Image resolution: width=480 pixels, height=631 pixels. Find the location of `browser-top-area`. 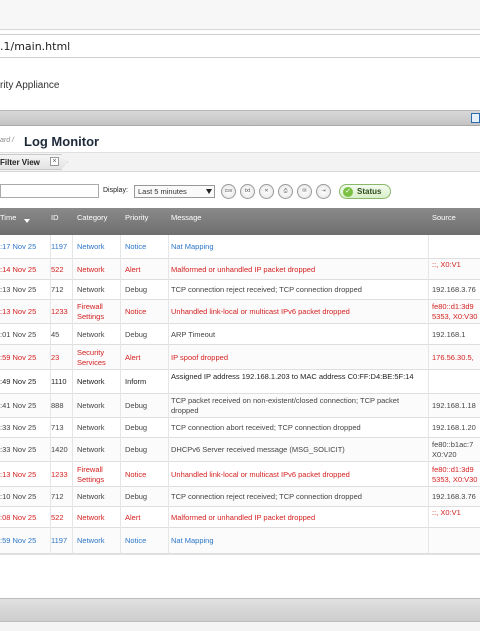

browser-top-area is located at coordinates (240, 15).